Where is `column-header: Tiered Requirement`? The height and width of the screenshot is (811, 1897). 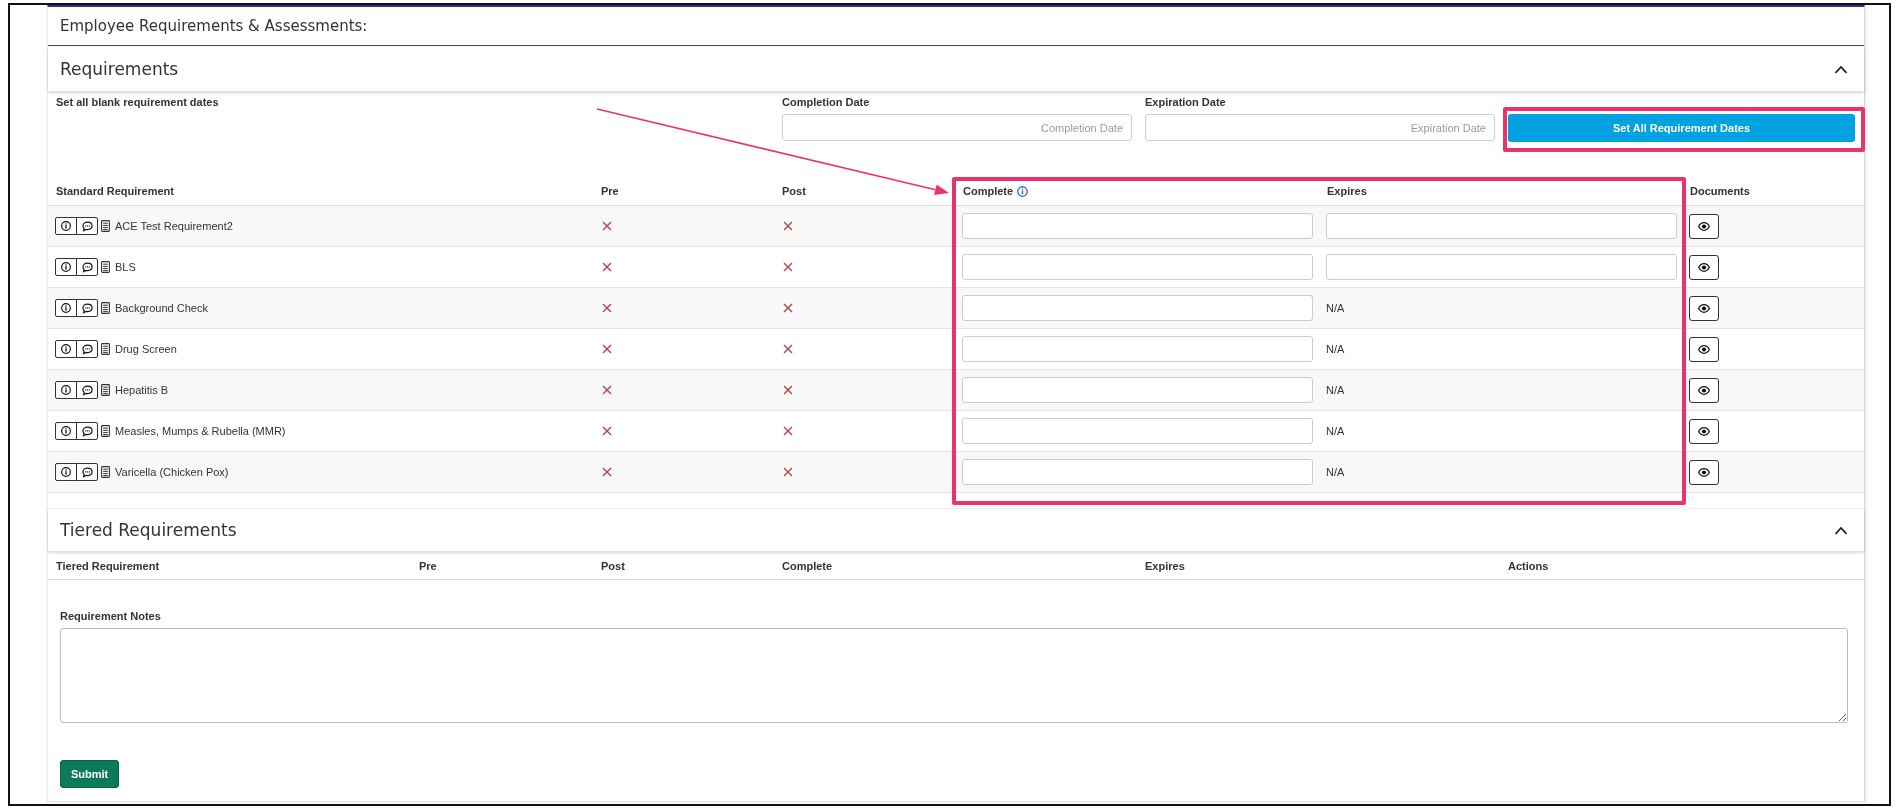 column-header: Tiered Requirement is located at coordinates (108, 566).